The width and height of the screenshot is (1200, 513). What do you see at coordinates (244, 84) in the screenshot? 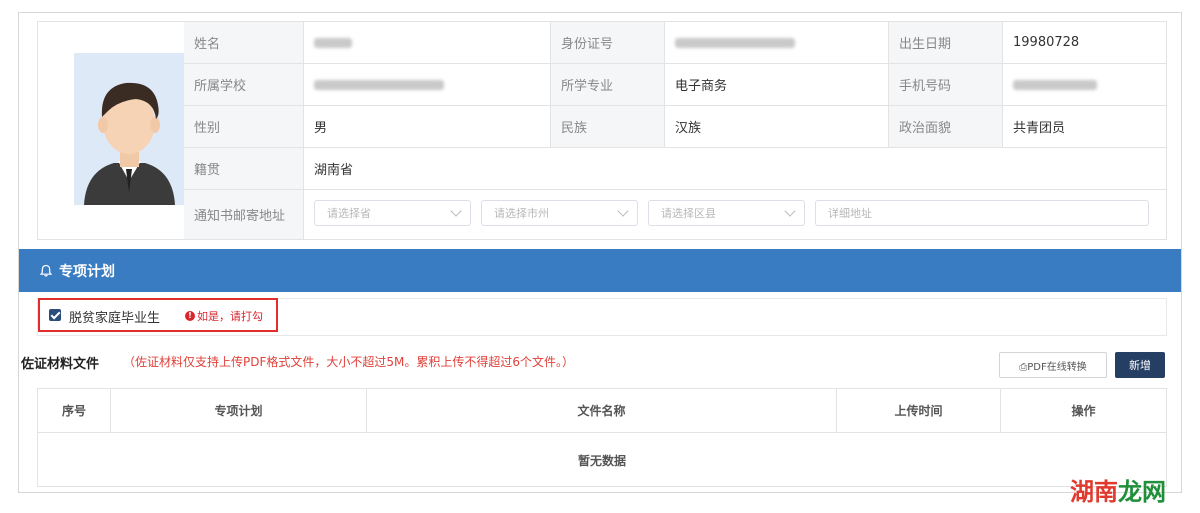
I see `school-label: 所属学校` at bounding box center [244, 84].